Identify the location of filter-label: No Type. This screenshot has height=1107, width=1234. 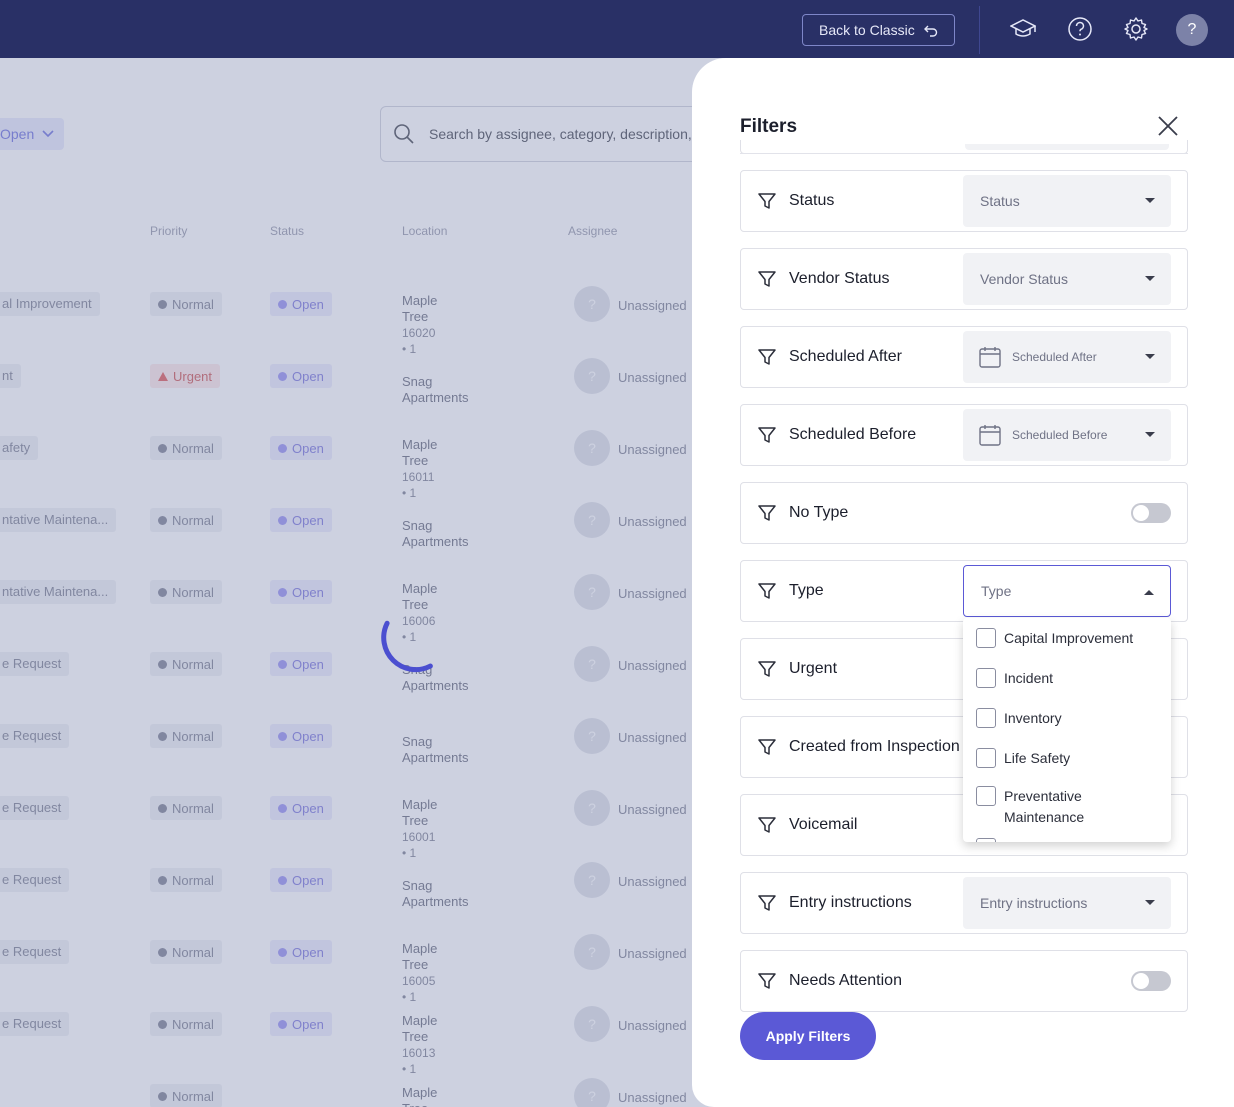
(819, 512).